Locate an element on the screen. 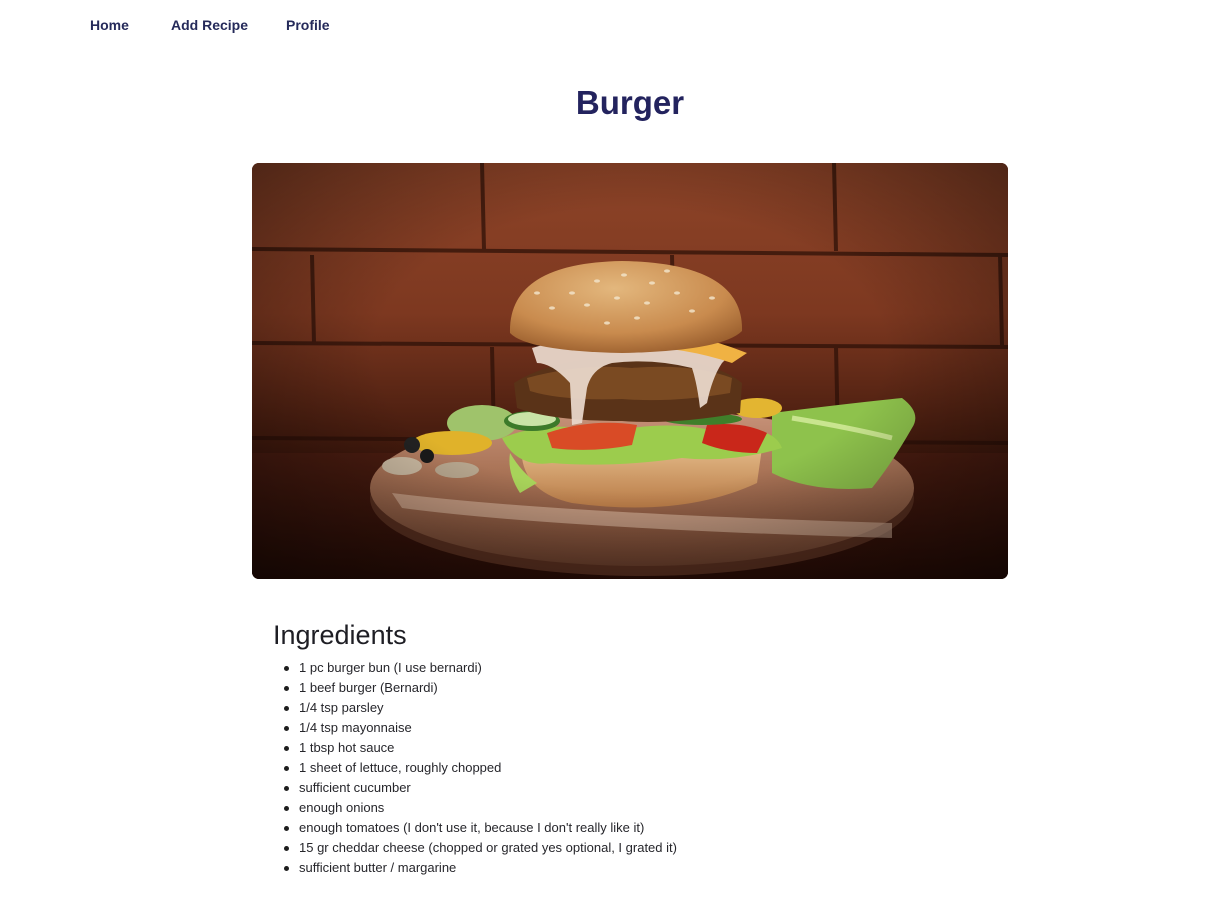 This screenshot has width=1226, height=912. ingredient-item: 1 beef burger (Bernardi) is located at coordinates (480, 688).